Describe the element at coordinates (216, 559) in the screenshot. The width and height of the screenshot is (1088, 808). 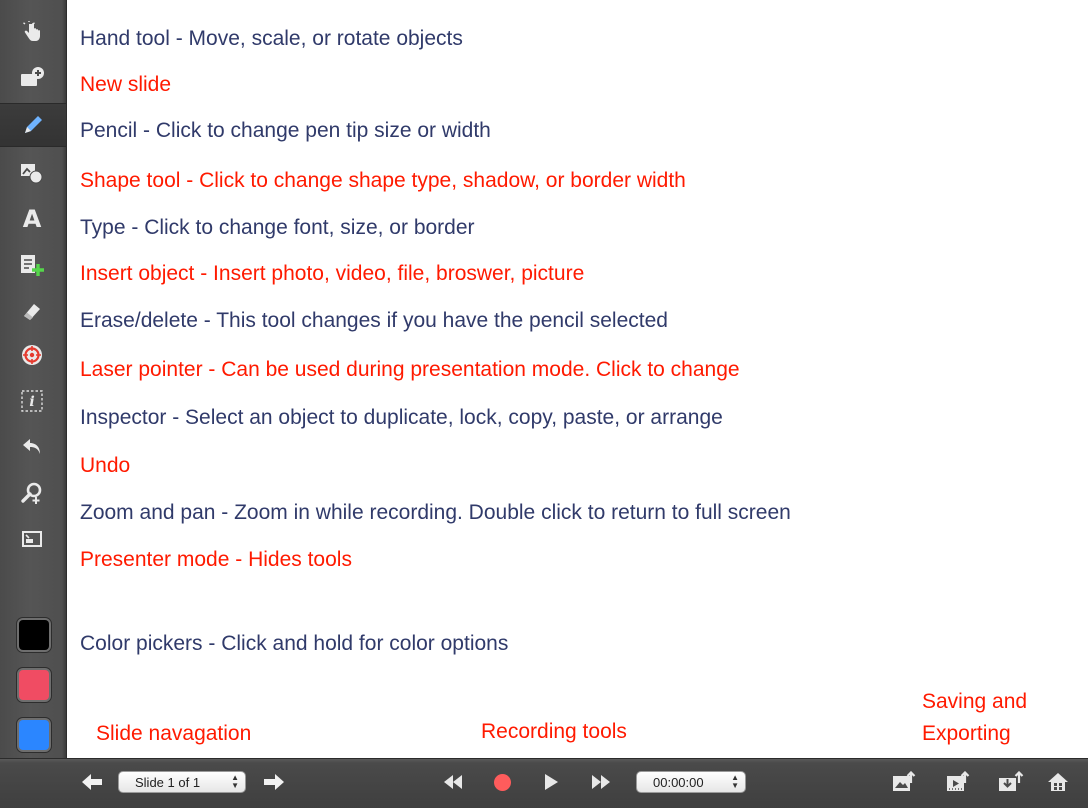
I see `legend-line: Presenter mode - Hides tools` at that location.